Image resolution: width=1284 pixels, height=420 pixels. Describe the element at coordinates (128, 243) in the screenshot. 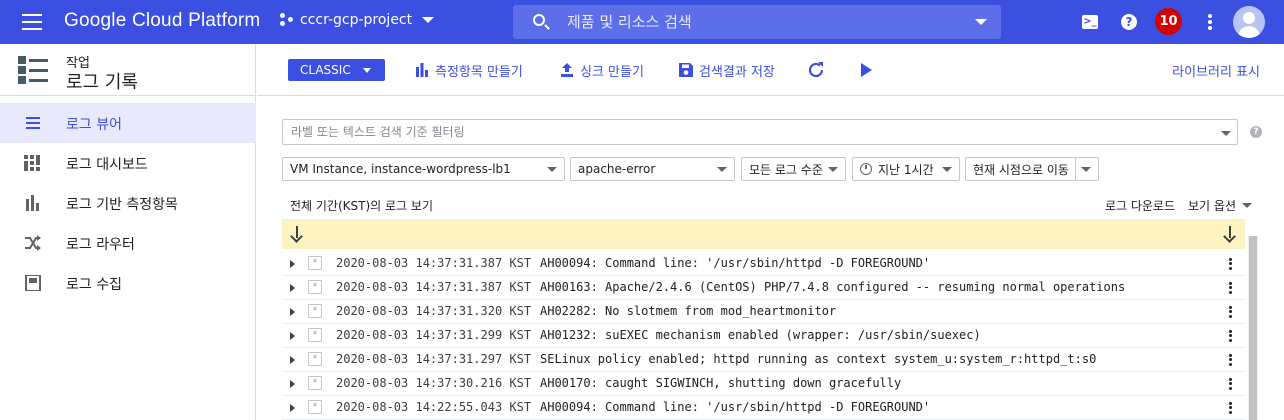

I see `sidebar-item-log-router: 로그 라우터` at that location.